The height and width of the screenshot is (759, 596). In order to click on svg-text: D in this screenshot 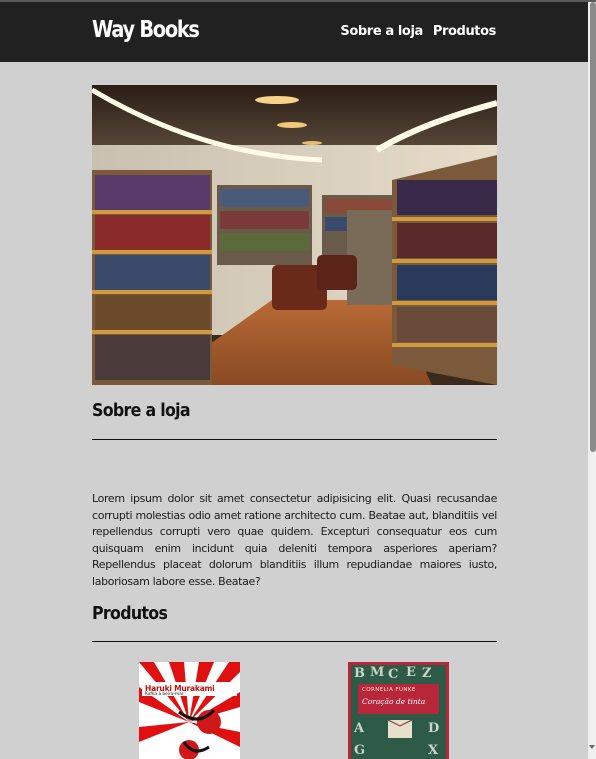, I will do `click(433, 728)`.